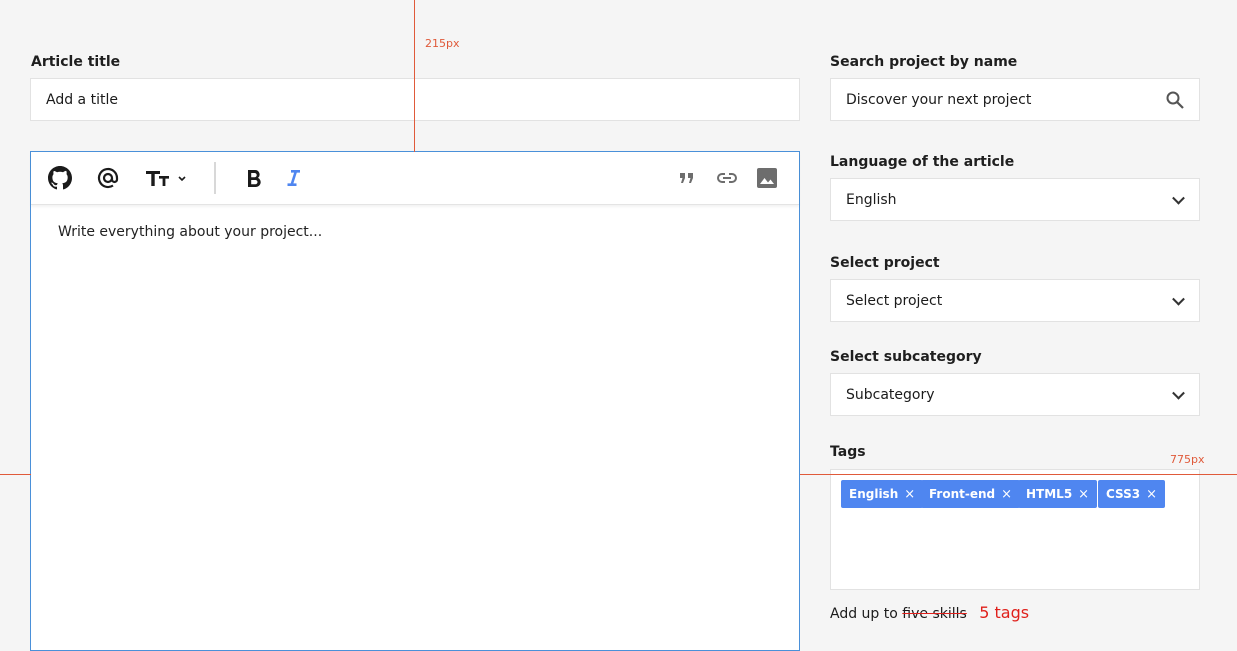 The image size is (1237, 651). I want to click on tag-chip: CSS3 ×, so click(1132, 494).